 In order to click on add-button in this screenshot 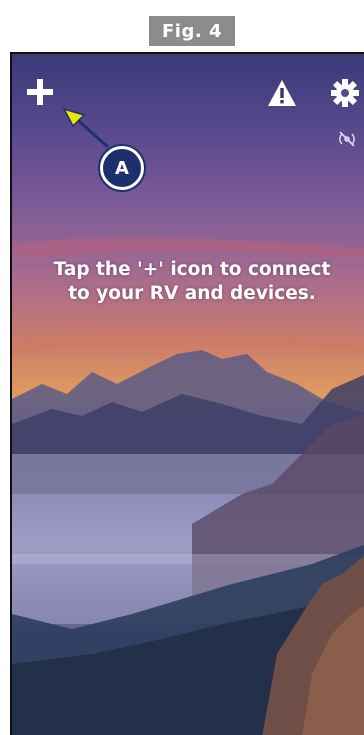, I will do `click(40, 92)`.